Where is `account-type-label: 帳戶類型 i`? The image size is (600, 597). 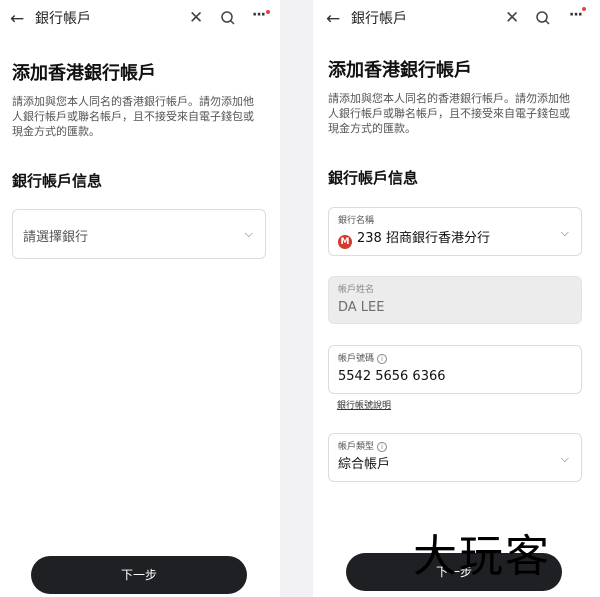 account-type-label: 帳戶類型 i is located at coordinates (363, 447).